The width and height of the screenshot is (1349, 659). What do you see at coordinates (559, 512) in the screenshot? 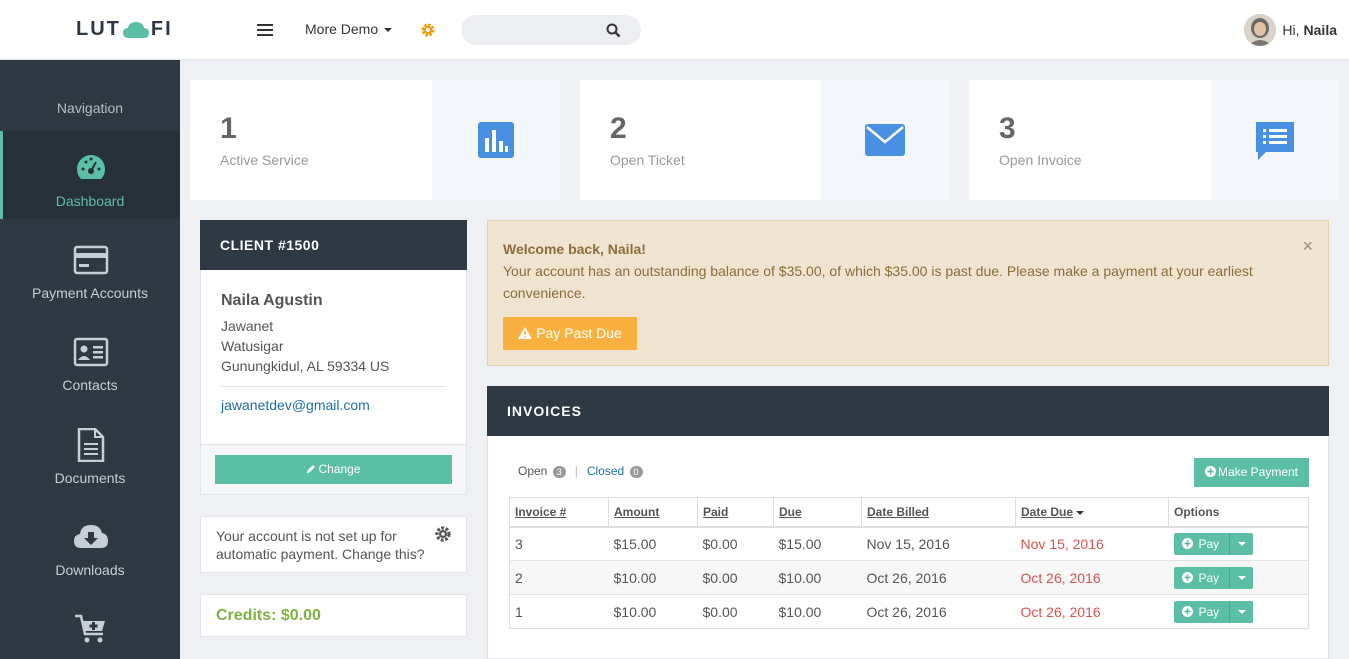
I see `column-header-invoice: Invoice #` at bounding box center [559, 512].